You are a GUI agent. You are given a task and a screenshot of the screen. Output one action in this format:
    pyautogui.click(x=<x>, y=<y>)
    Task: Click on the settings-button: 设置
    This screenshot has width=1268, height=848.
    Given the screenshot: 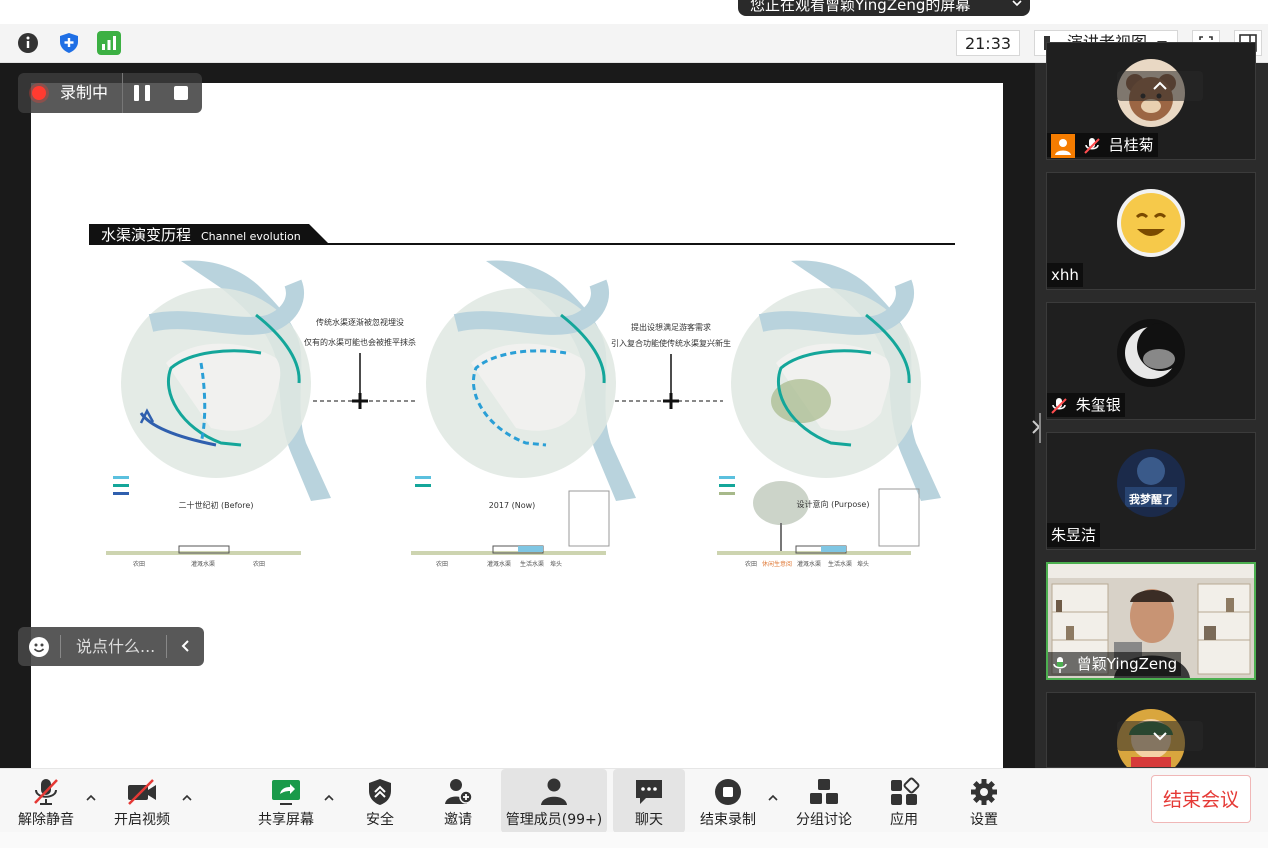 What is the action you would take?
    pyautogui.click(x=984, y=801)
    